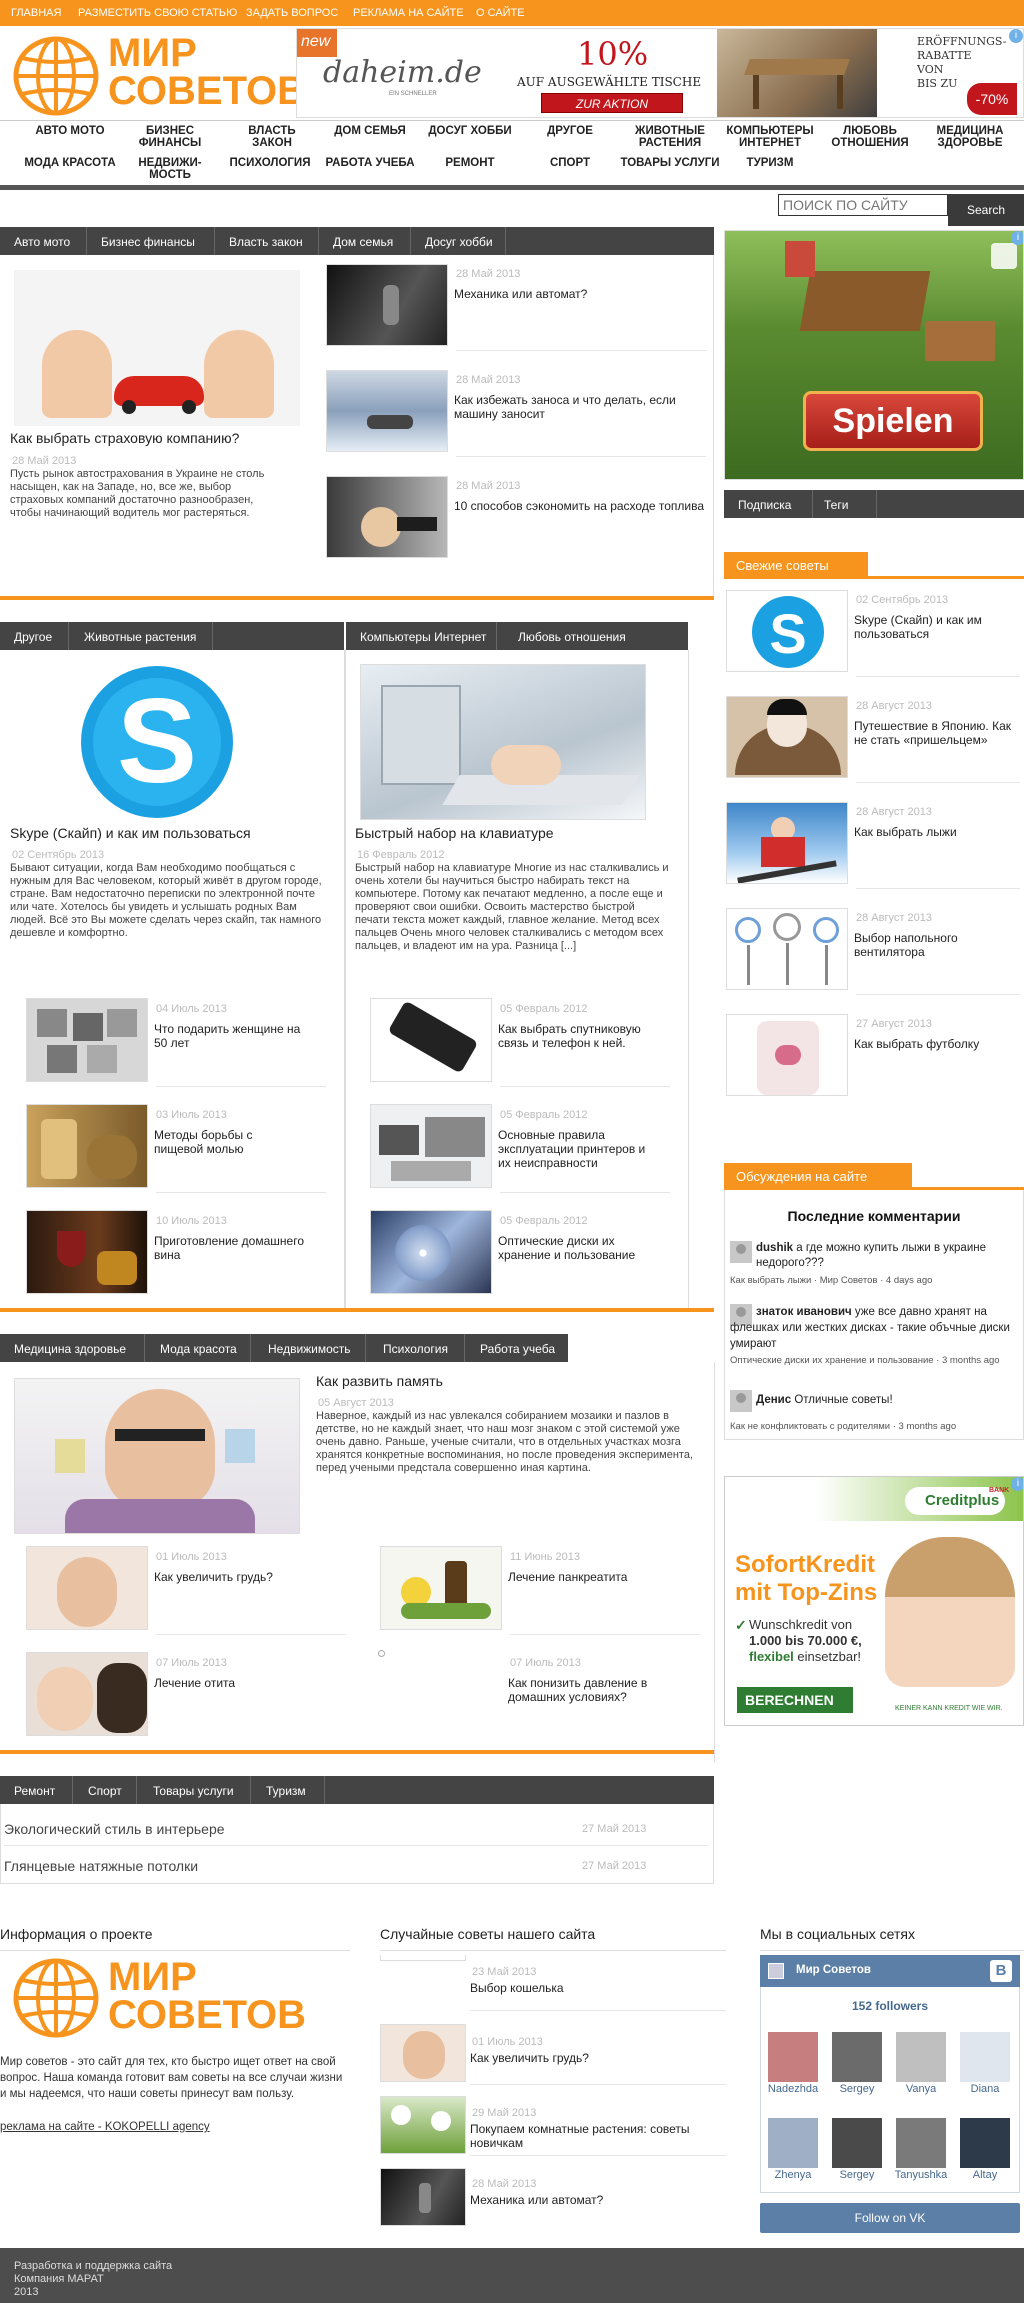 The height and width of the screenshot is (2303, 1024). Describe the element at coordinates (985, 2175) in the screenshot. I see `vk-member-name: Altay` at that location.